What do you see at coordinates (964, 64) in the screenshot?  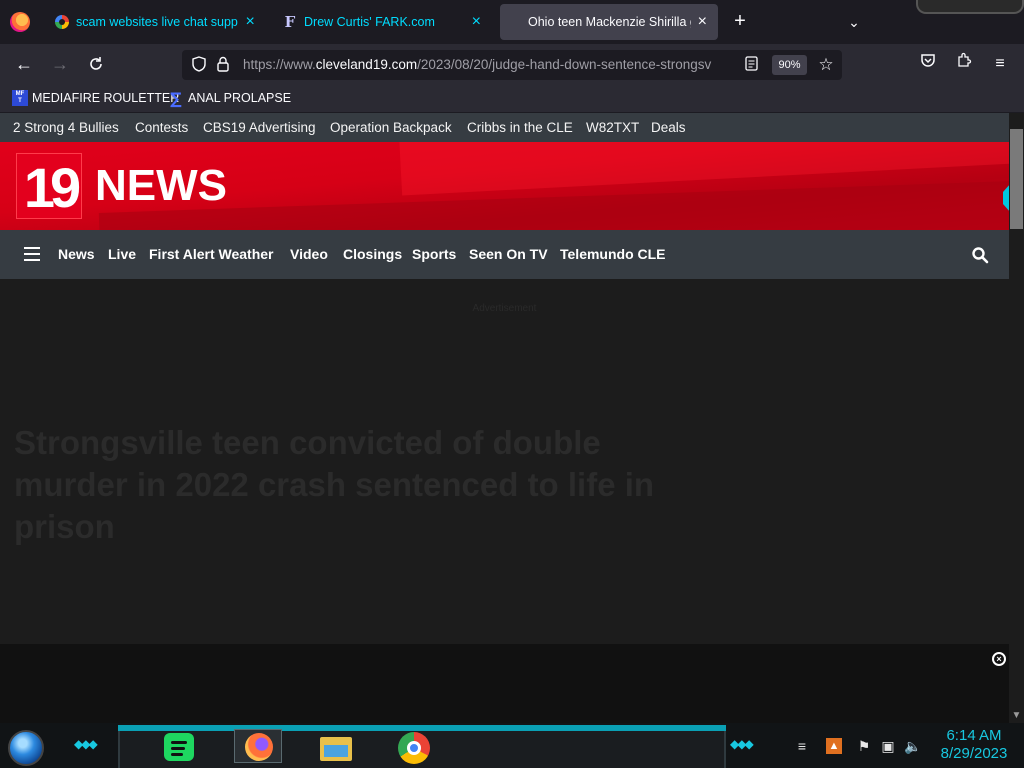 I see `extensions-icon` at bounding box center [964, 64].